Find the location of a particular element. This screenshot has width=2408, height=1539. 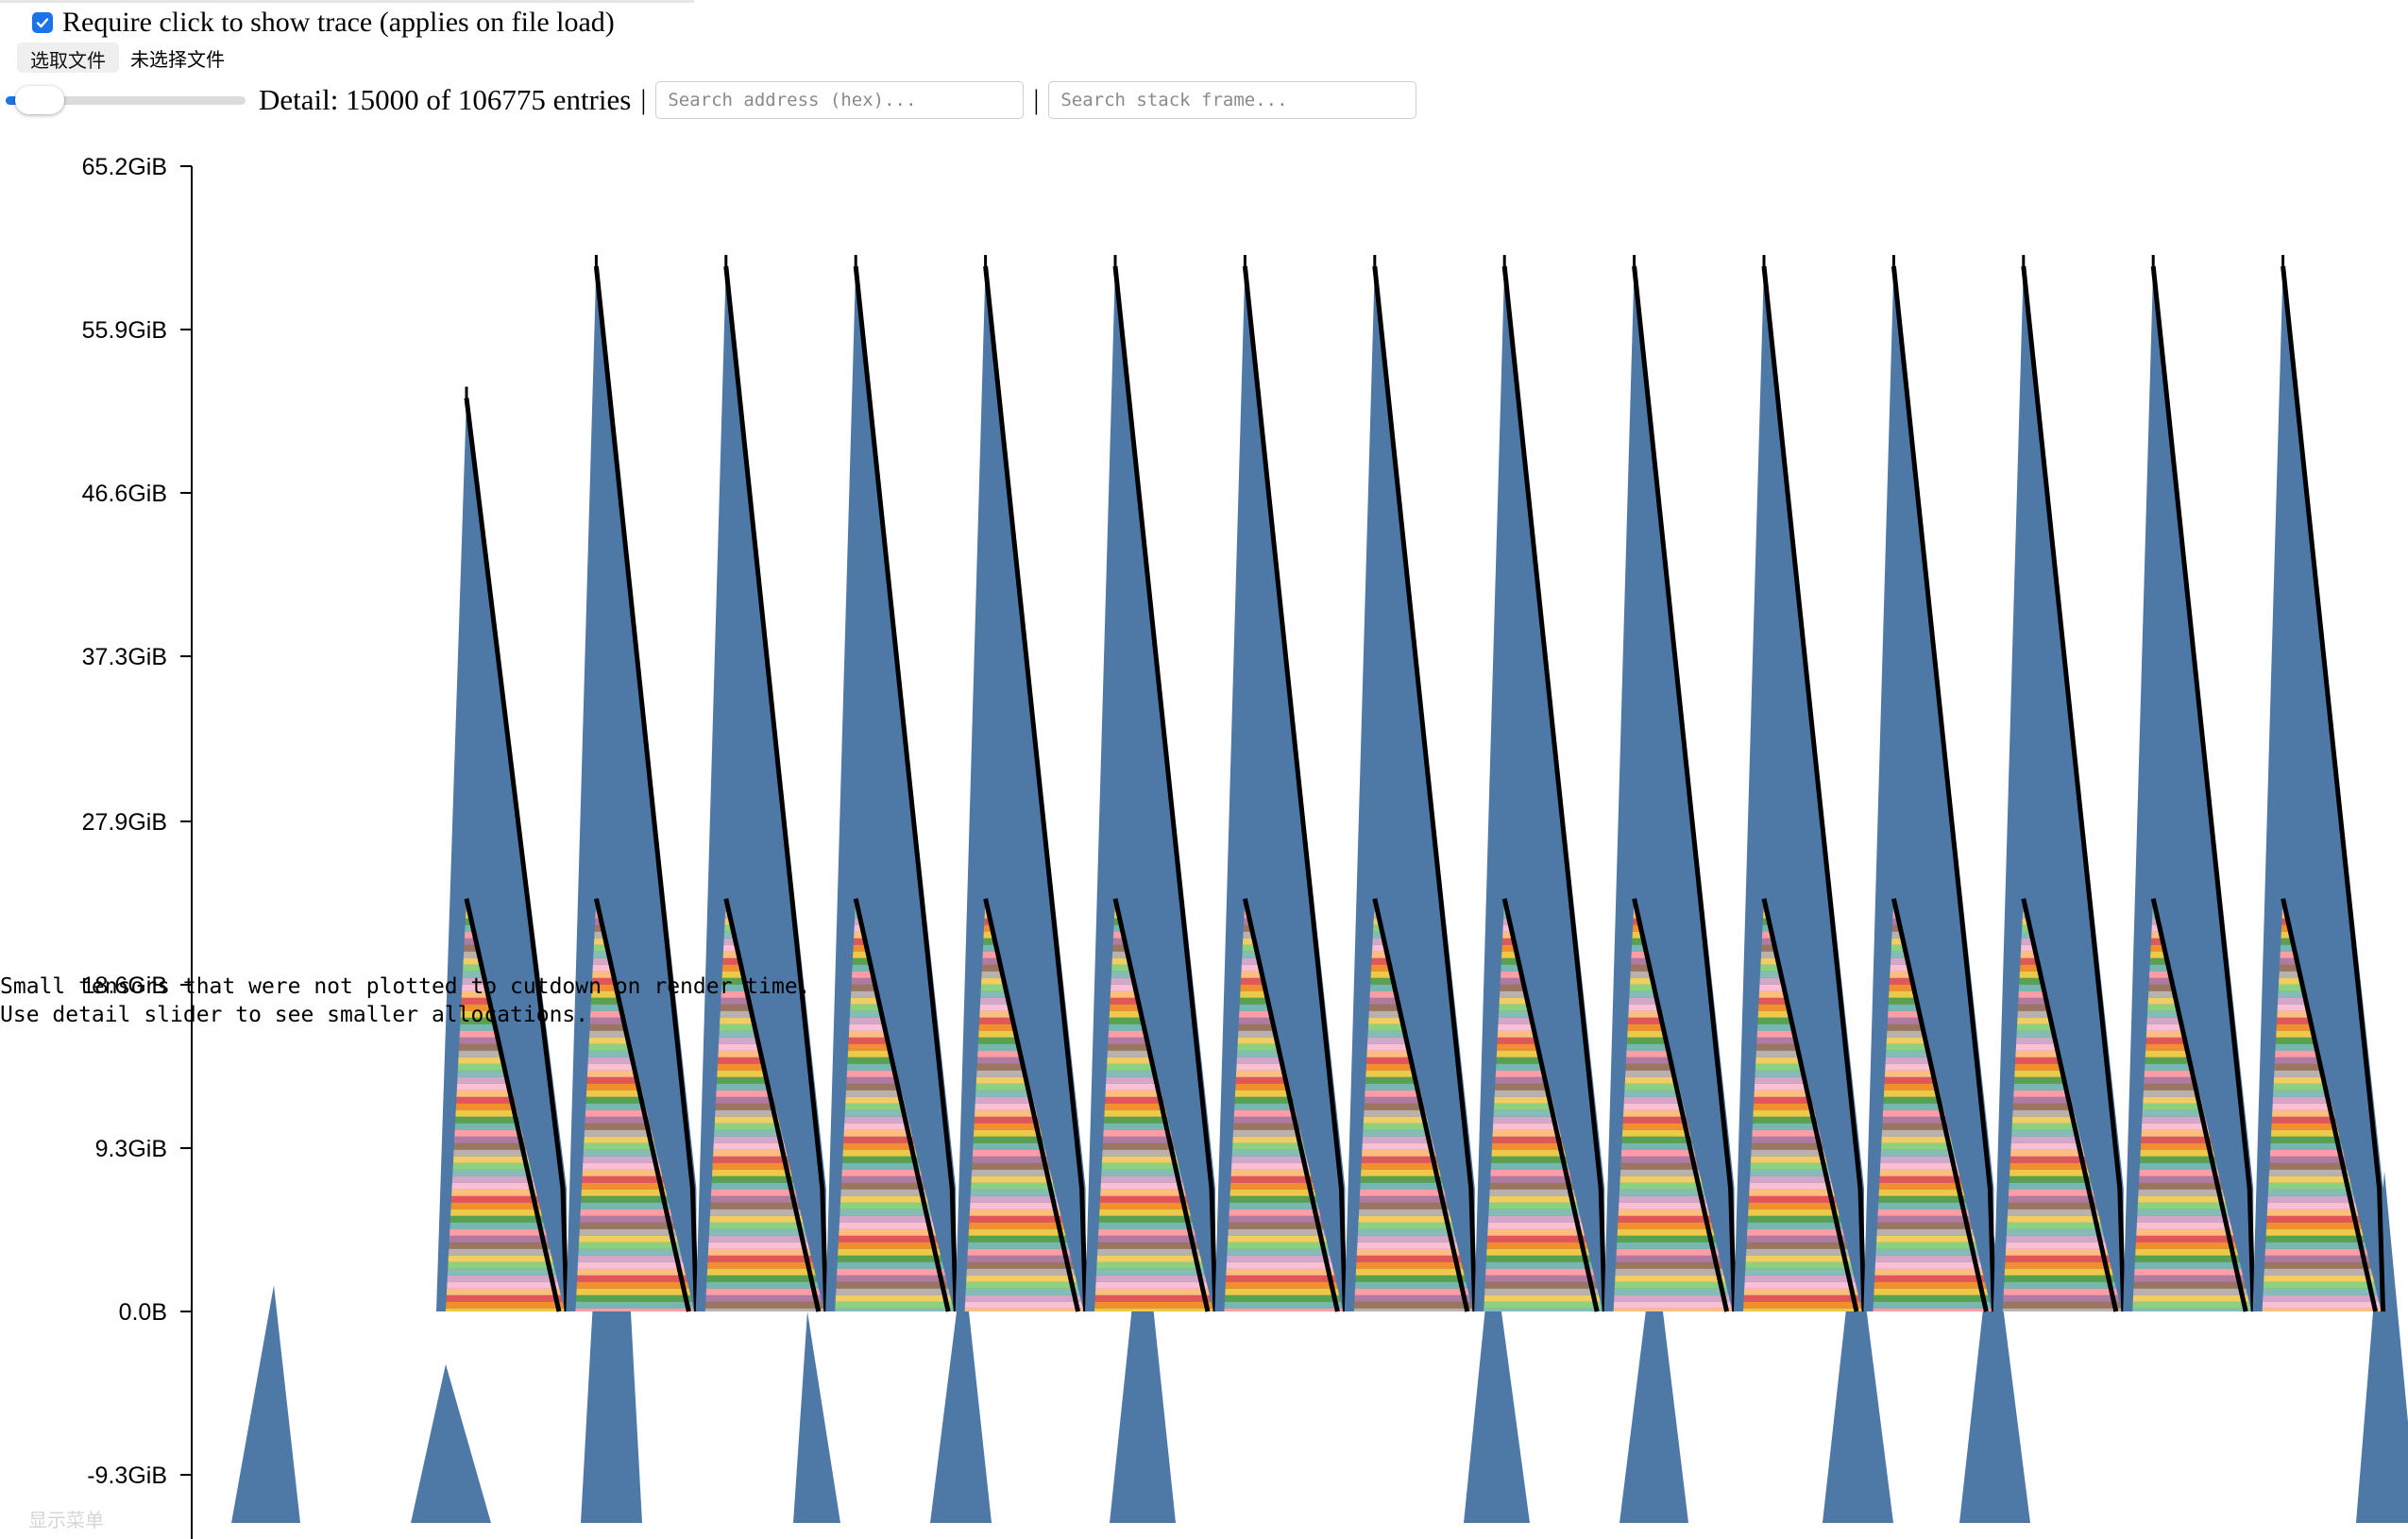

top-divider is located at coordinates (347, 1).